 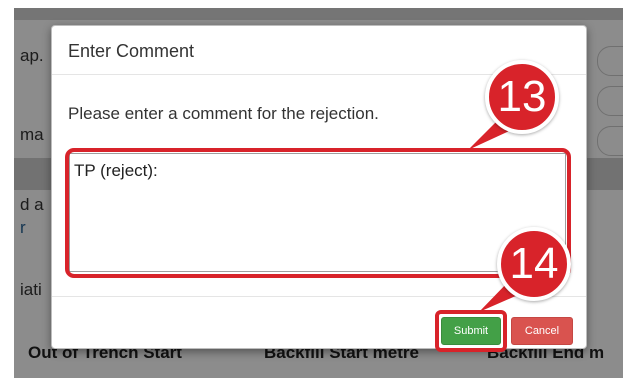 I want to click on callout-badge-13: 13, so click(x=522, y=97).